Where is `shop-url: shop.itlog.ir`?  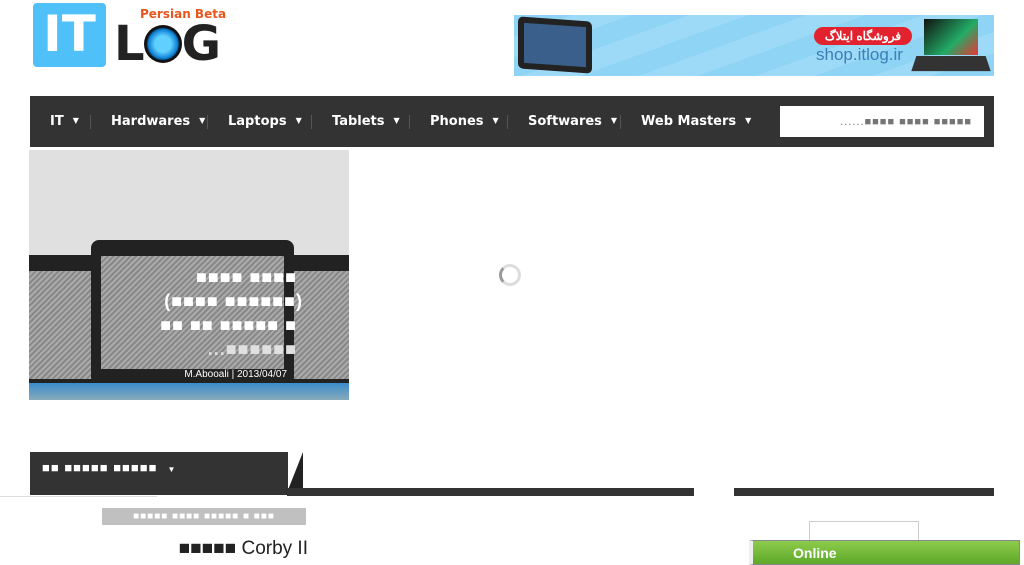 shop-url: shop.itlog.ir is located at coordinates (859, 54).